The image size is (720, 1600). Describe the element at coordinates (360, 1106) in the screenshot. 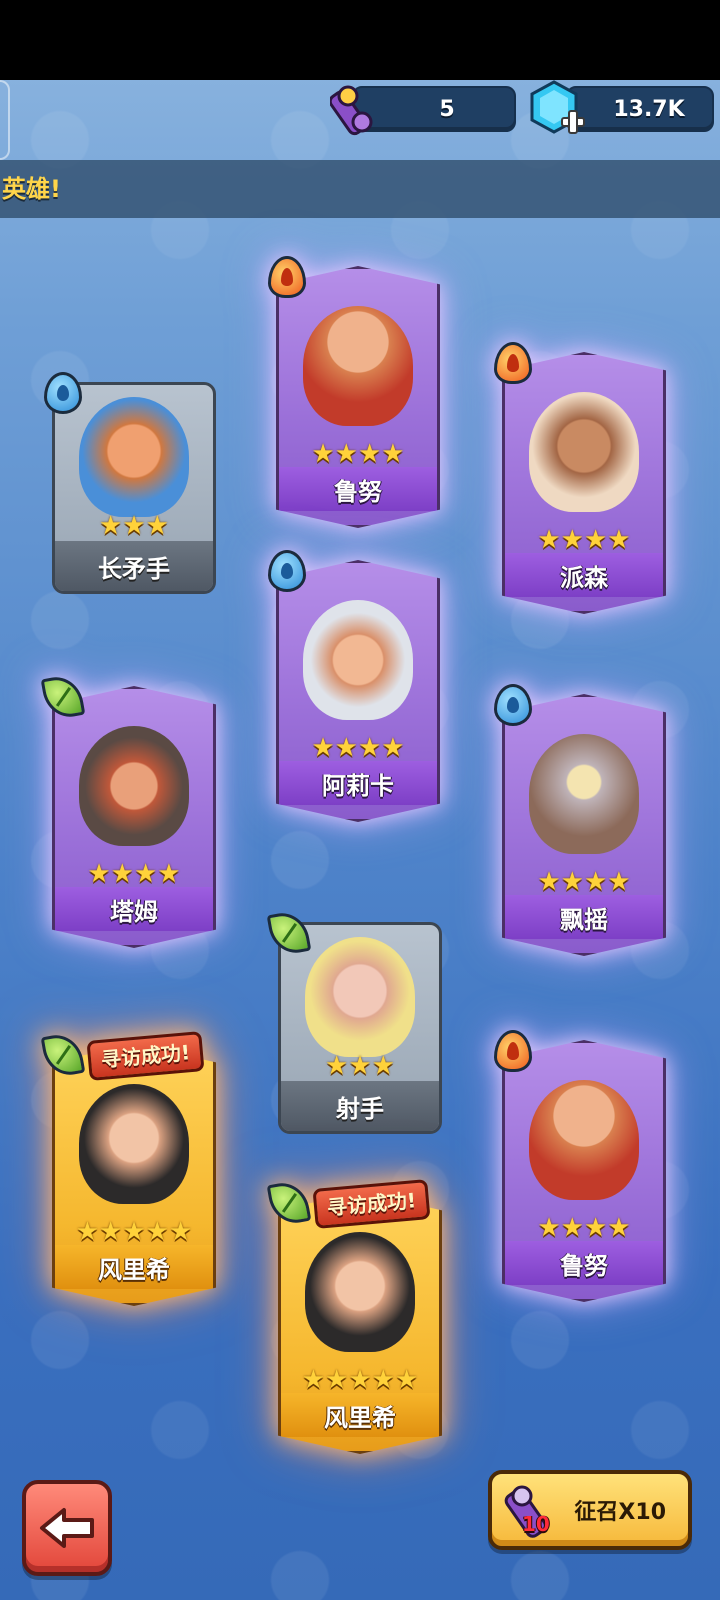

I see `hero-name: 射手` at that location.